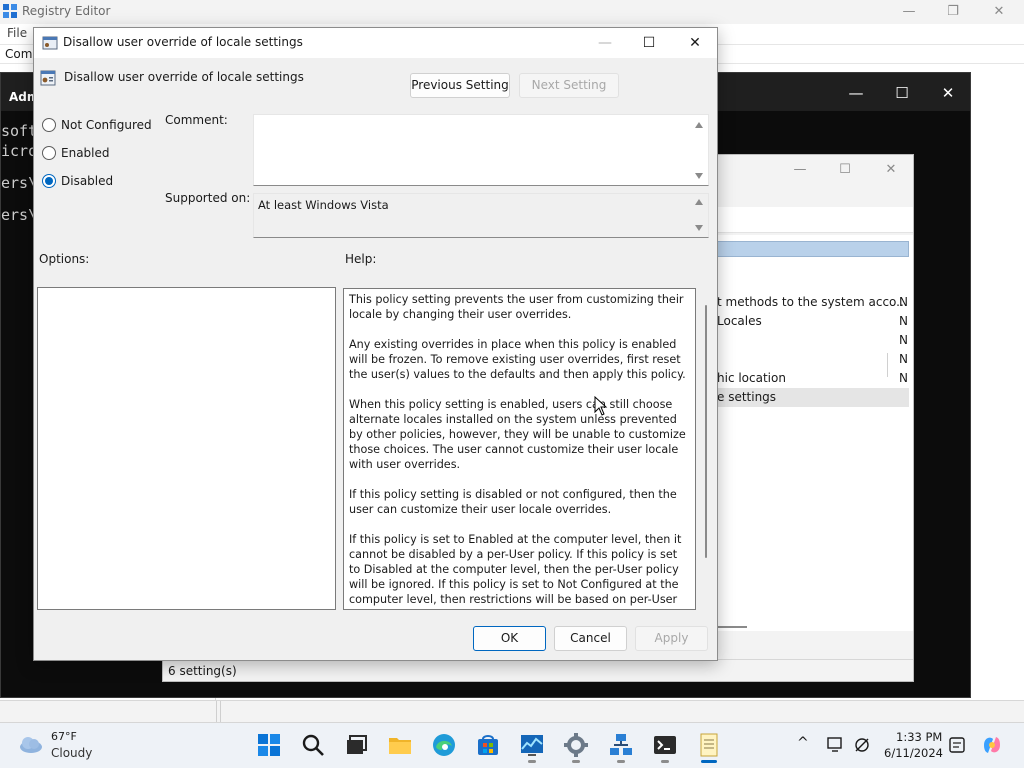  What do you see at coordinates (813, 302) in the screenshot?
I see `gpe-setting-row: t methods to the system acco... N` at bounding box center [813, 302].